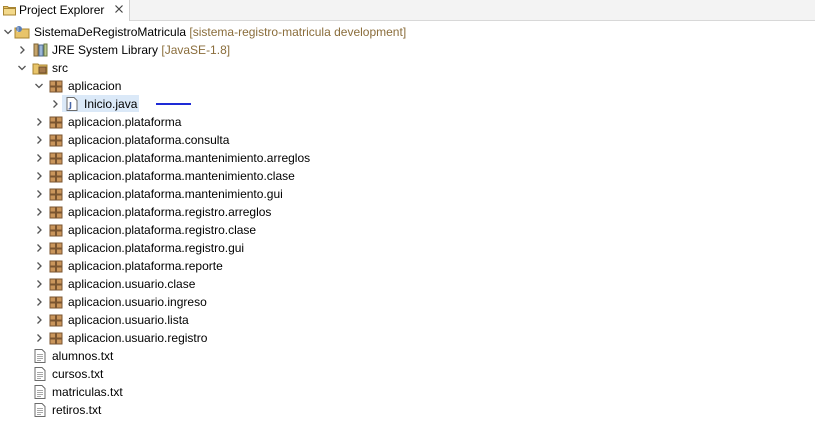  What do you see at coordinates (170, 212) in the screenshot?
I see `package-label: aplicacion.plataforma.registro.arreglos` at bounding box center [170, 212].